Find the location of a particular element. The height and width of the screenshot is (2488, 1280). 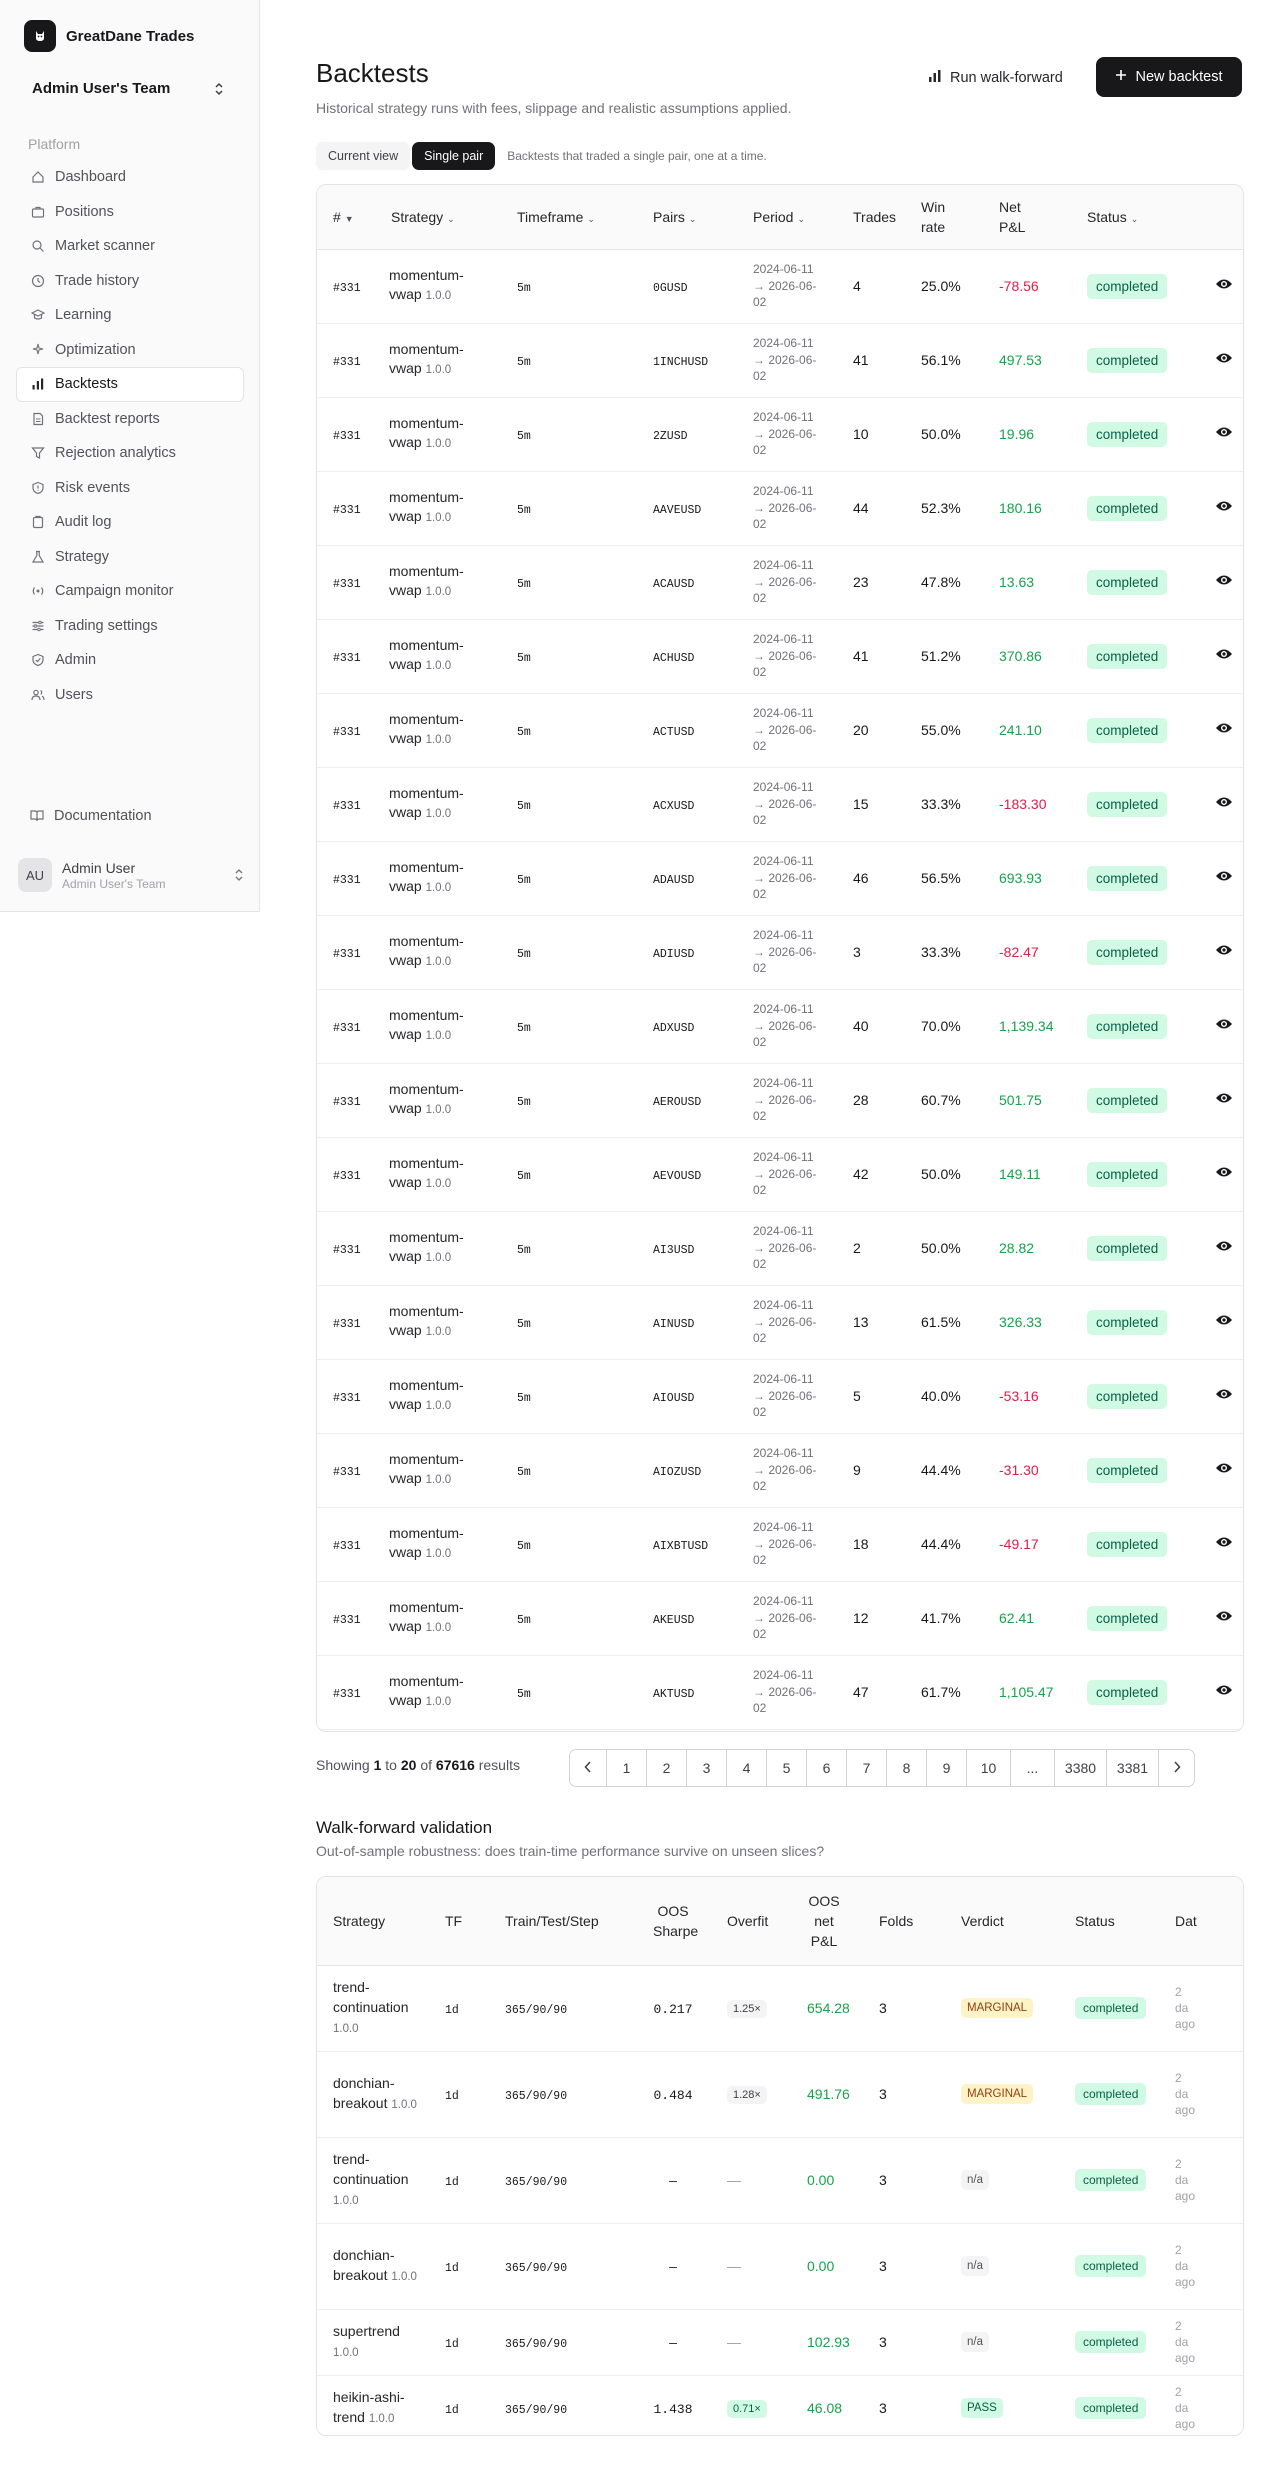

run-walk-forward-button: Run walk-forward is located at coordinates (995, 78).